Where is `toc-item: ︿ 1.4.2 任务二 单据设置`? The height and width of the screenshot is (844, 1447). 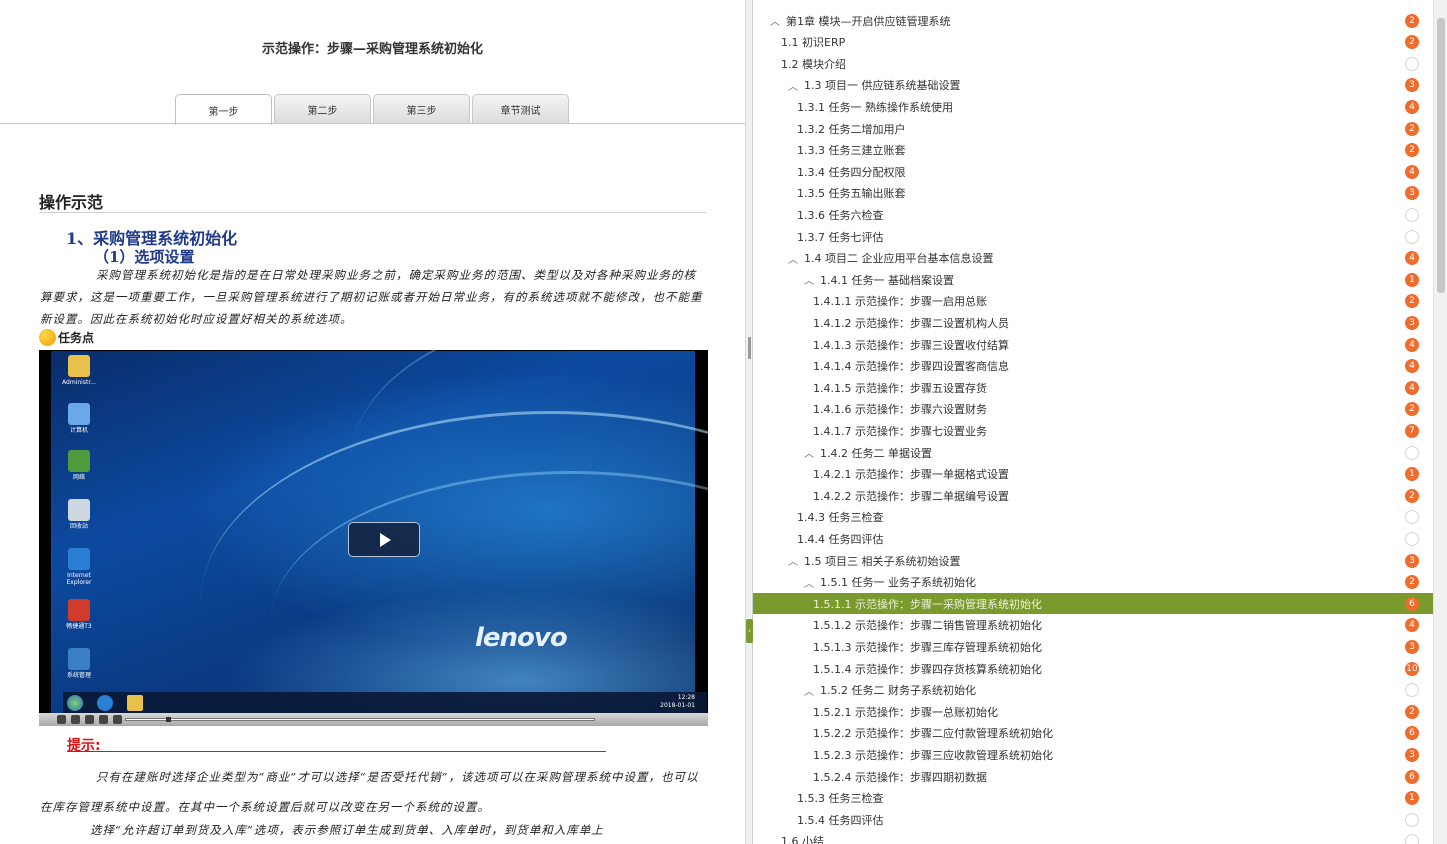 toc-item: ︿ 1.4.2 任务二 单据设置 is located at coordinates (1093, 452).